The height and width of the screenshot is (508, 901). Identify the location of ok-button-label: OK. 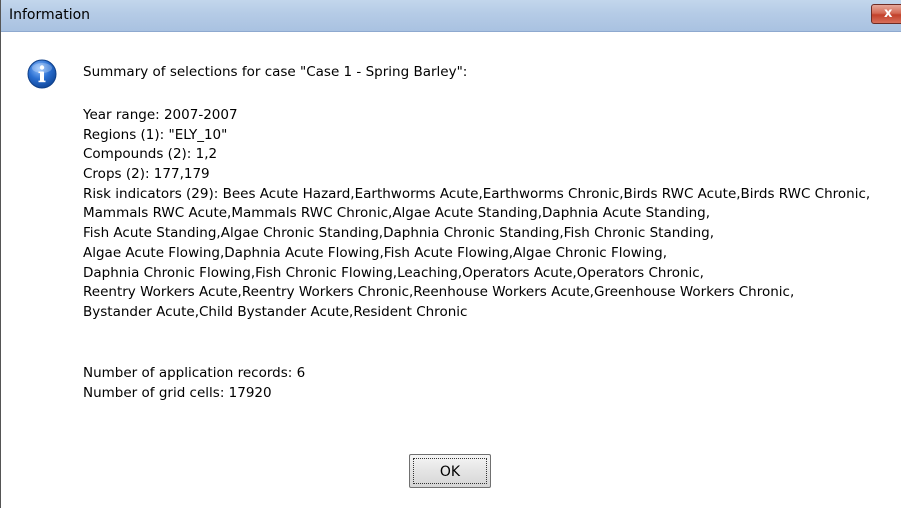
(450, 471).